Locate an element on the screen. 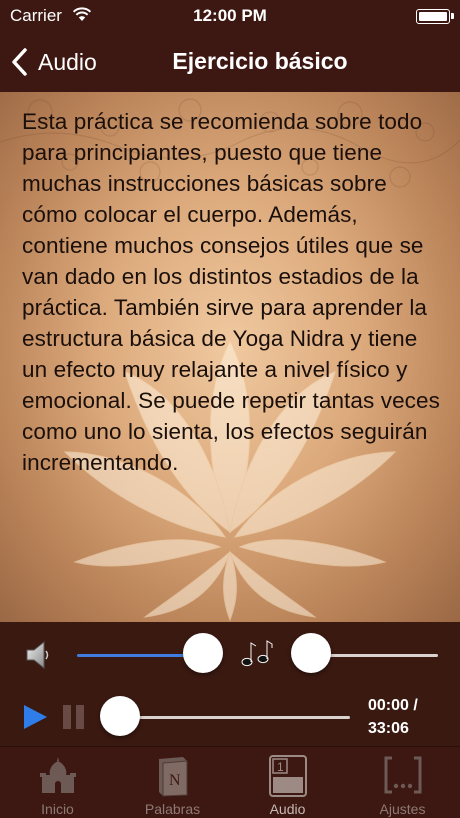 This screenshot has height=818, width=460. book-icon: N is located at coordinates (172, 777).